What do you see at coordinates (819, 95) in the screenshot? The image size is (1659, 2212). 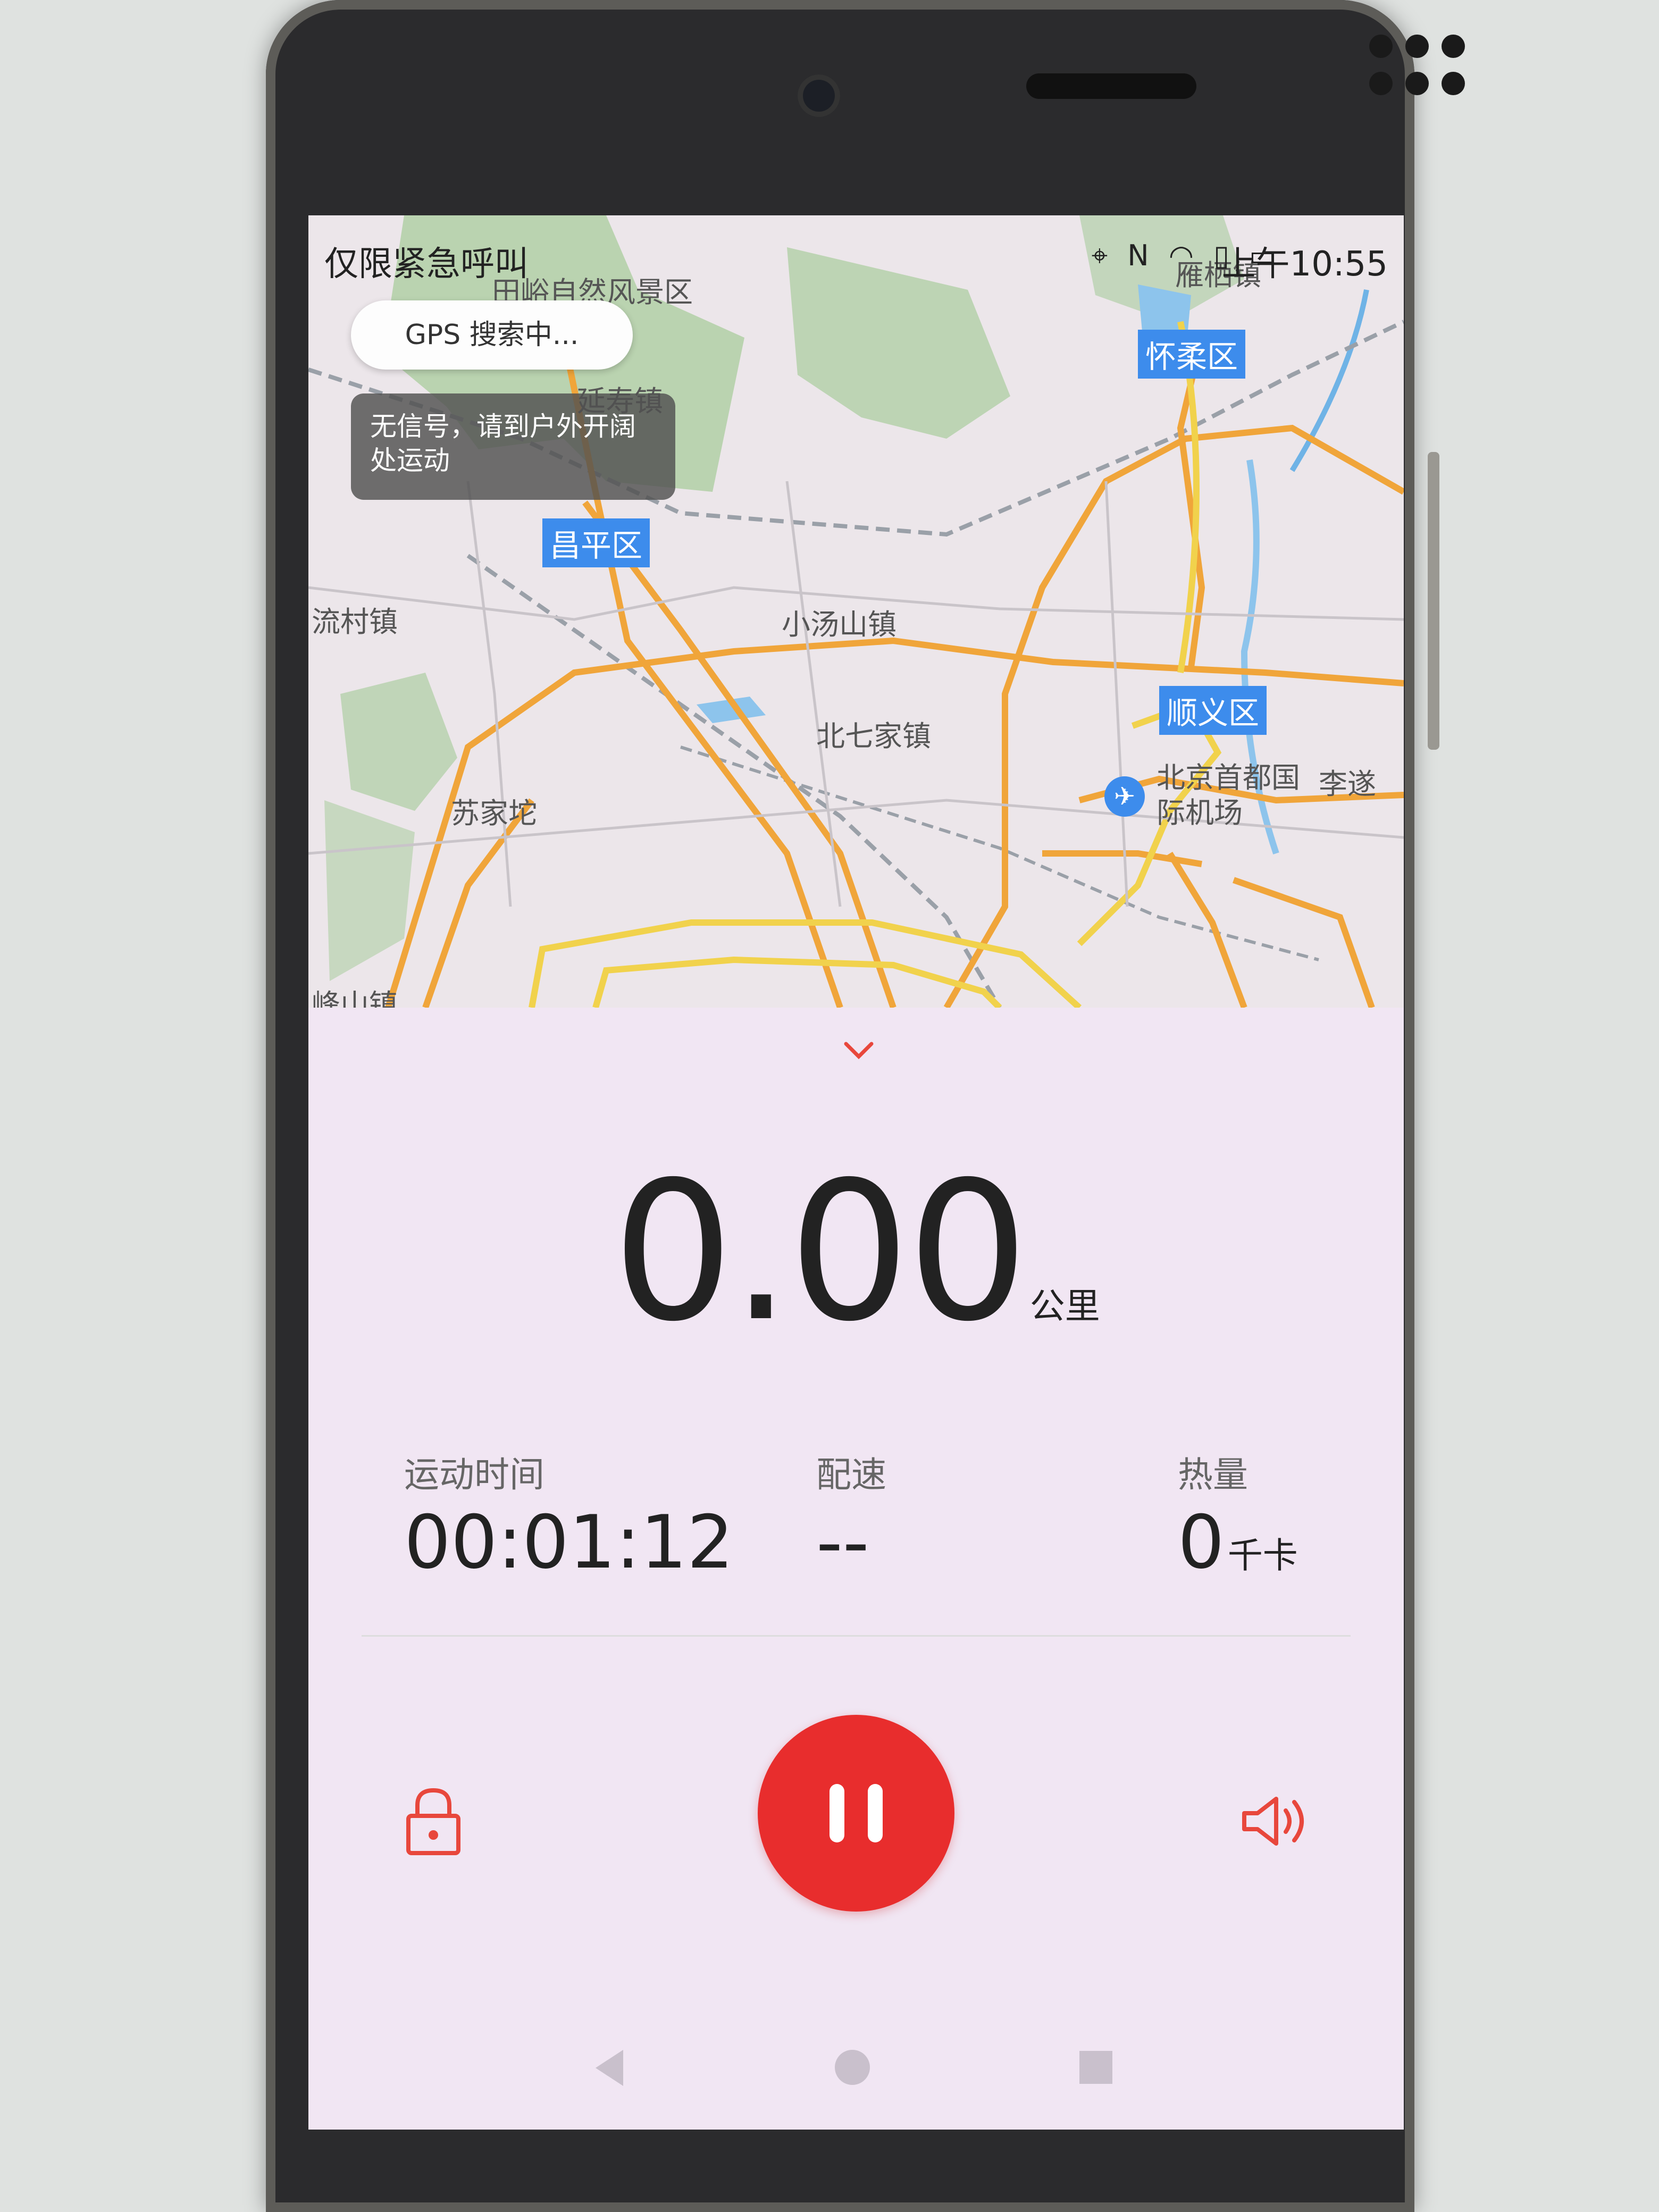 I see `front-camera` at bounding box center [819, 95].